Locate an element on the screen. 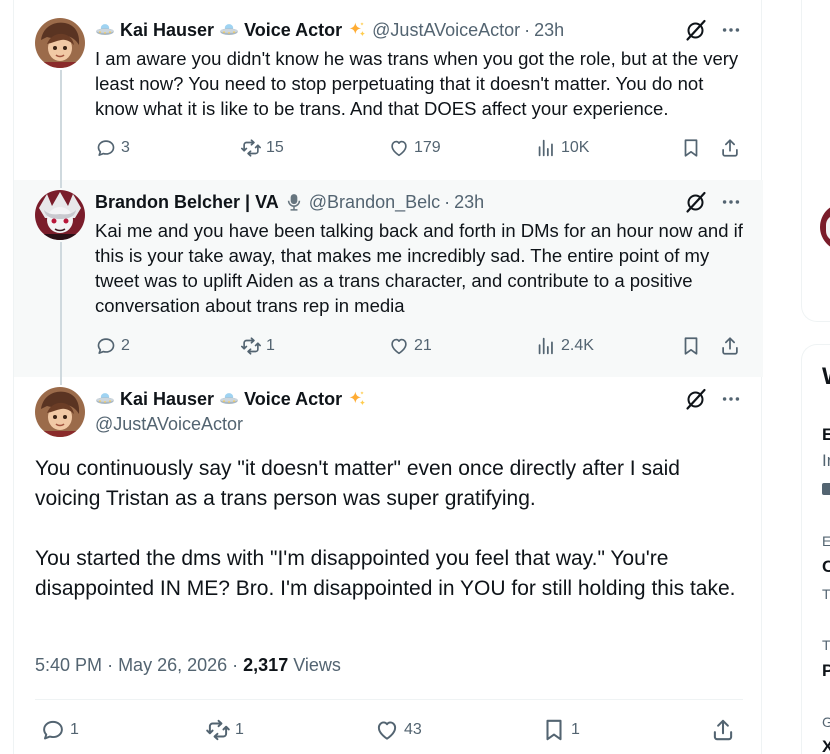  sidebar-item-line: In is located at coordinates (826, 460).